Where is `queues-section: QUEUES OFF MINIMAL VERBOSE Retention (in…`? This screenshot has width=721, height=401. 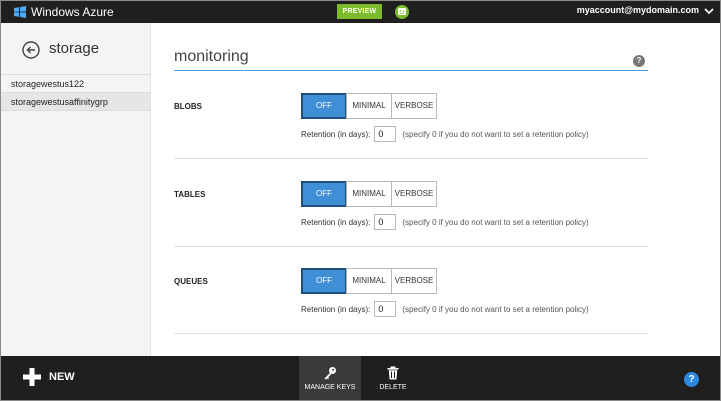
queues-section: QUEUES OFF MINIMAL VERBOSE Retention (in… is located at coordinates (411, 290).